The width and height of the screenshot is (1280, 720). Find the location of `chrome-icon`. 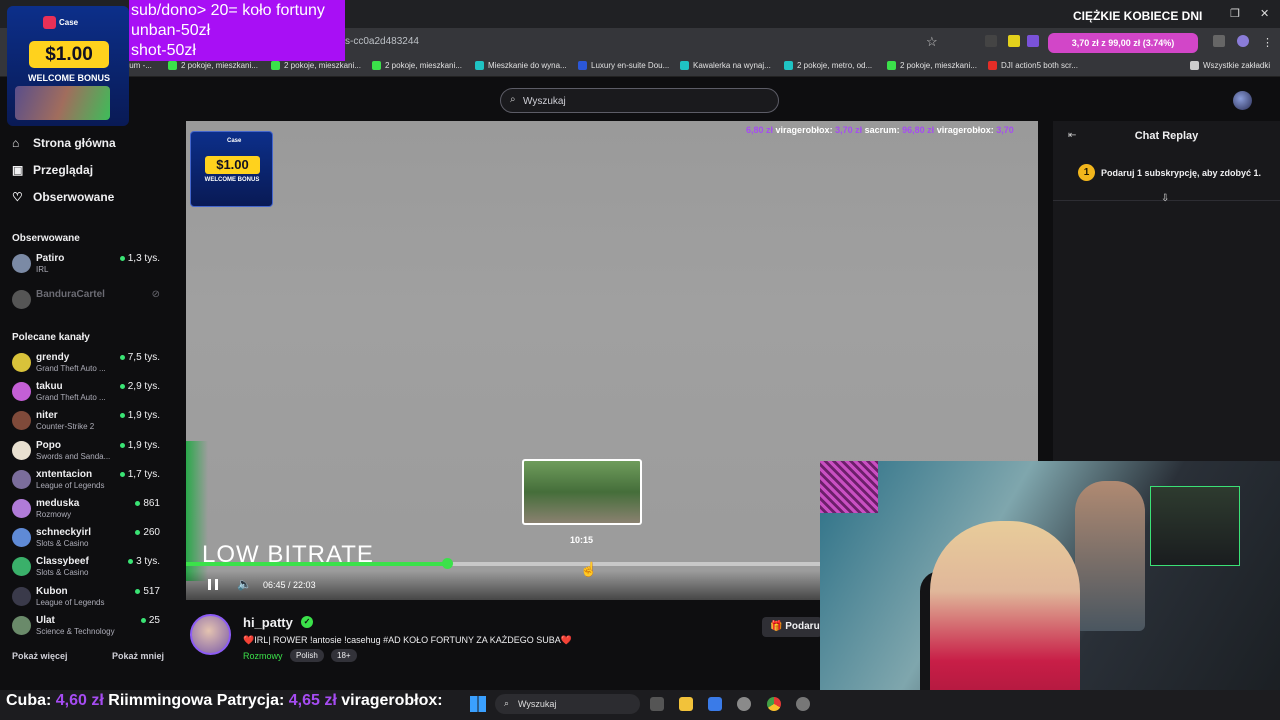

chrome-icon is located at coordinates (774, 704).